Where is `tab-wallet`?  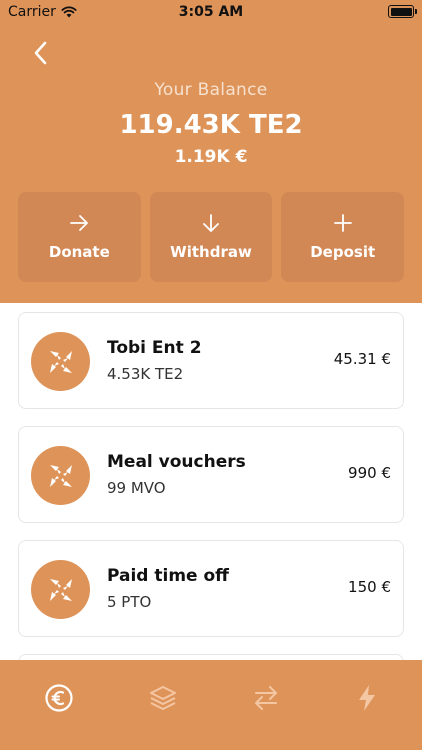 tab-wallet is located at coordinates (59, 698).